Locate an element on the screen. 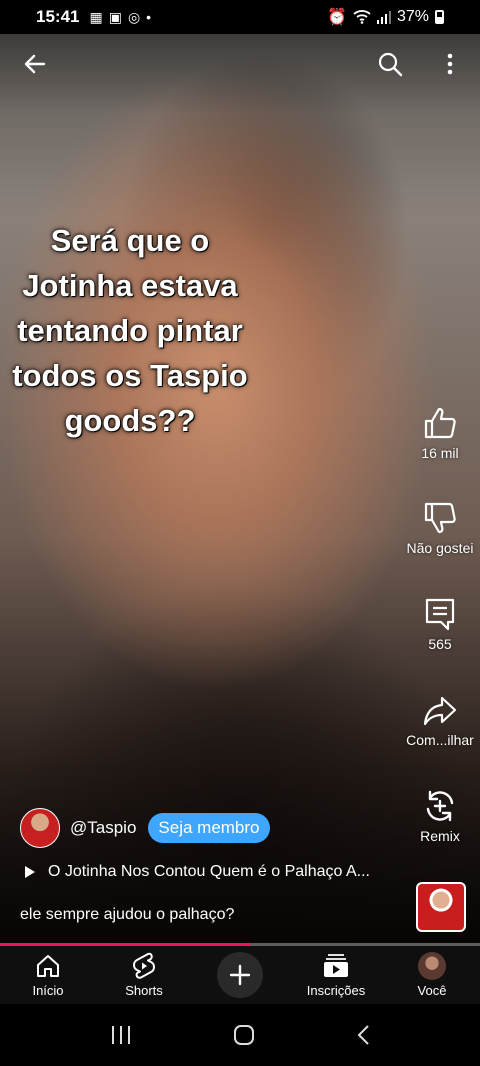 Image resolution: width=480 pixels, height=1066 pixels. wifi-icon is located at coordinates (362, 17).